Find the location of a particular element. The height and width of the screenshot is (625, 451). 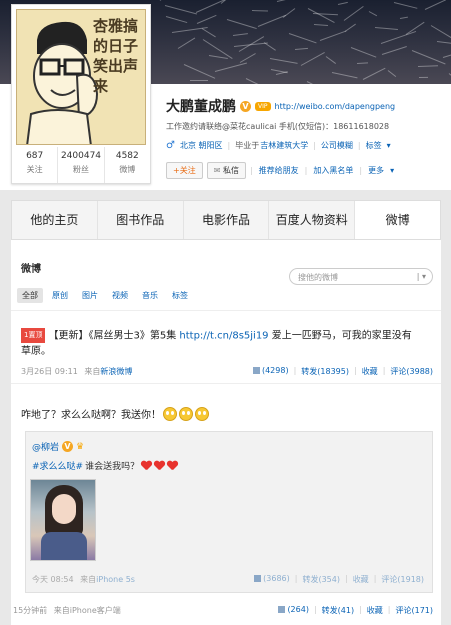

stat-label: 粉丝 is located at coordinates (80, 169).